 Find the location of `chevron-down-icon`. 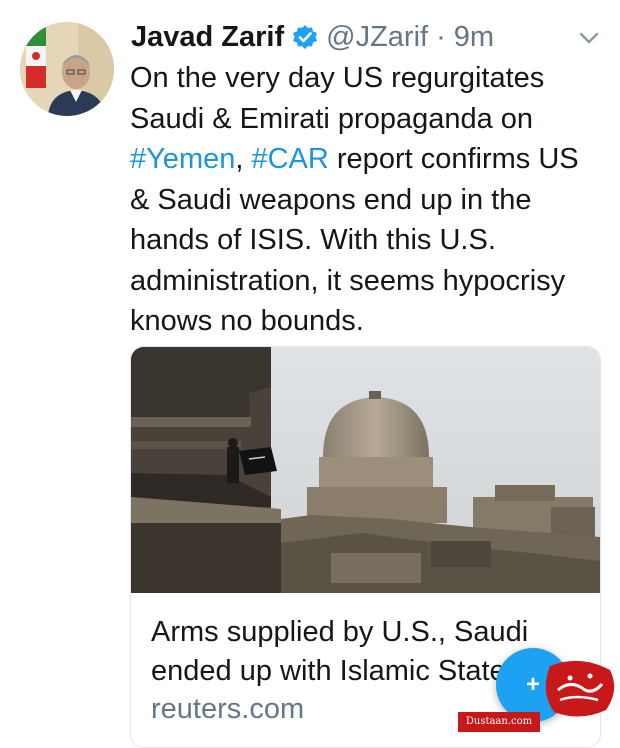

chevron-down-icon is located at coordinates (589, 38).